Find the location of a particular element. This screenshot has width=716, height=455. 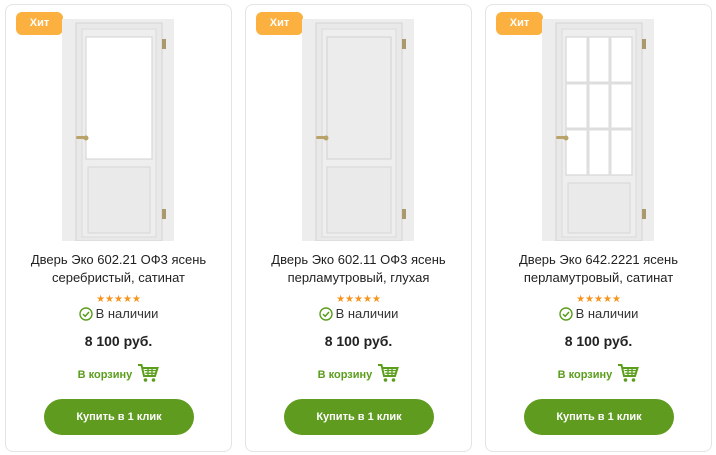

door-grid-glass-image is located at coordinates (598, 130).